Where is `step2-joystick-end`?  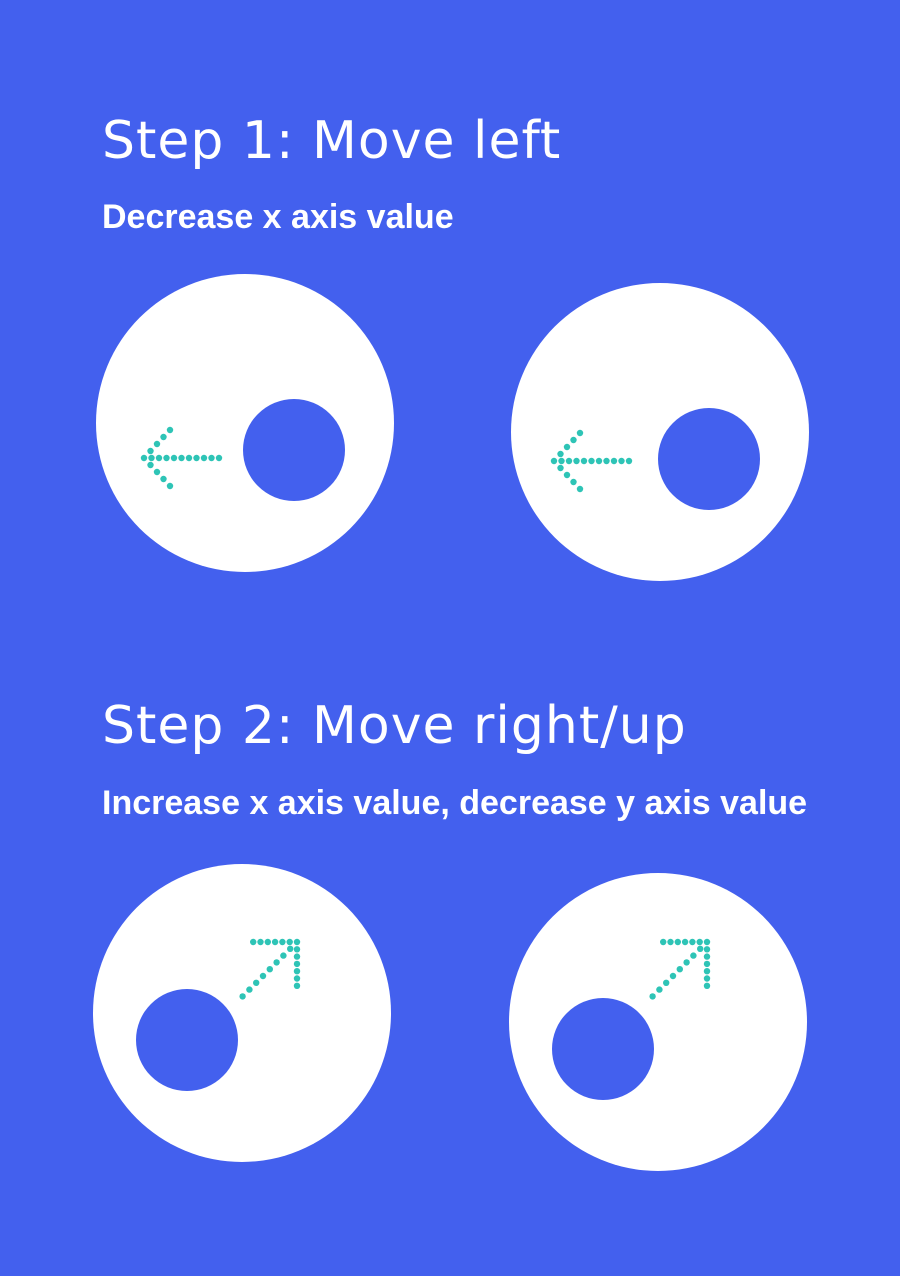
step2-joystick-end is located at coordinates (658, 1022).